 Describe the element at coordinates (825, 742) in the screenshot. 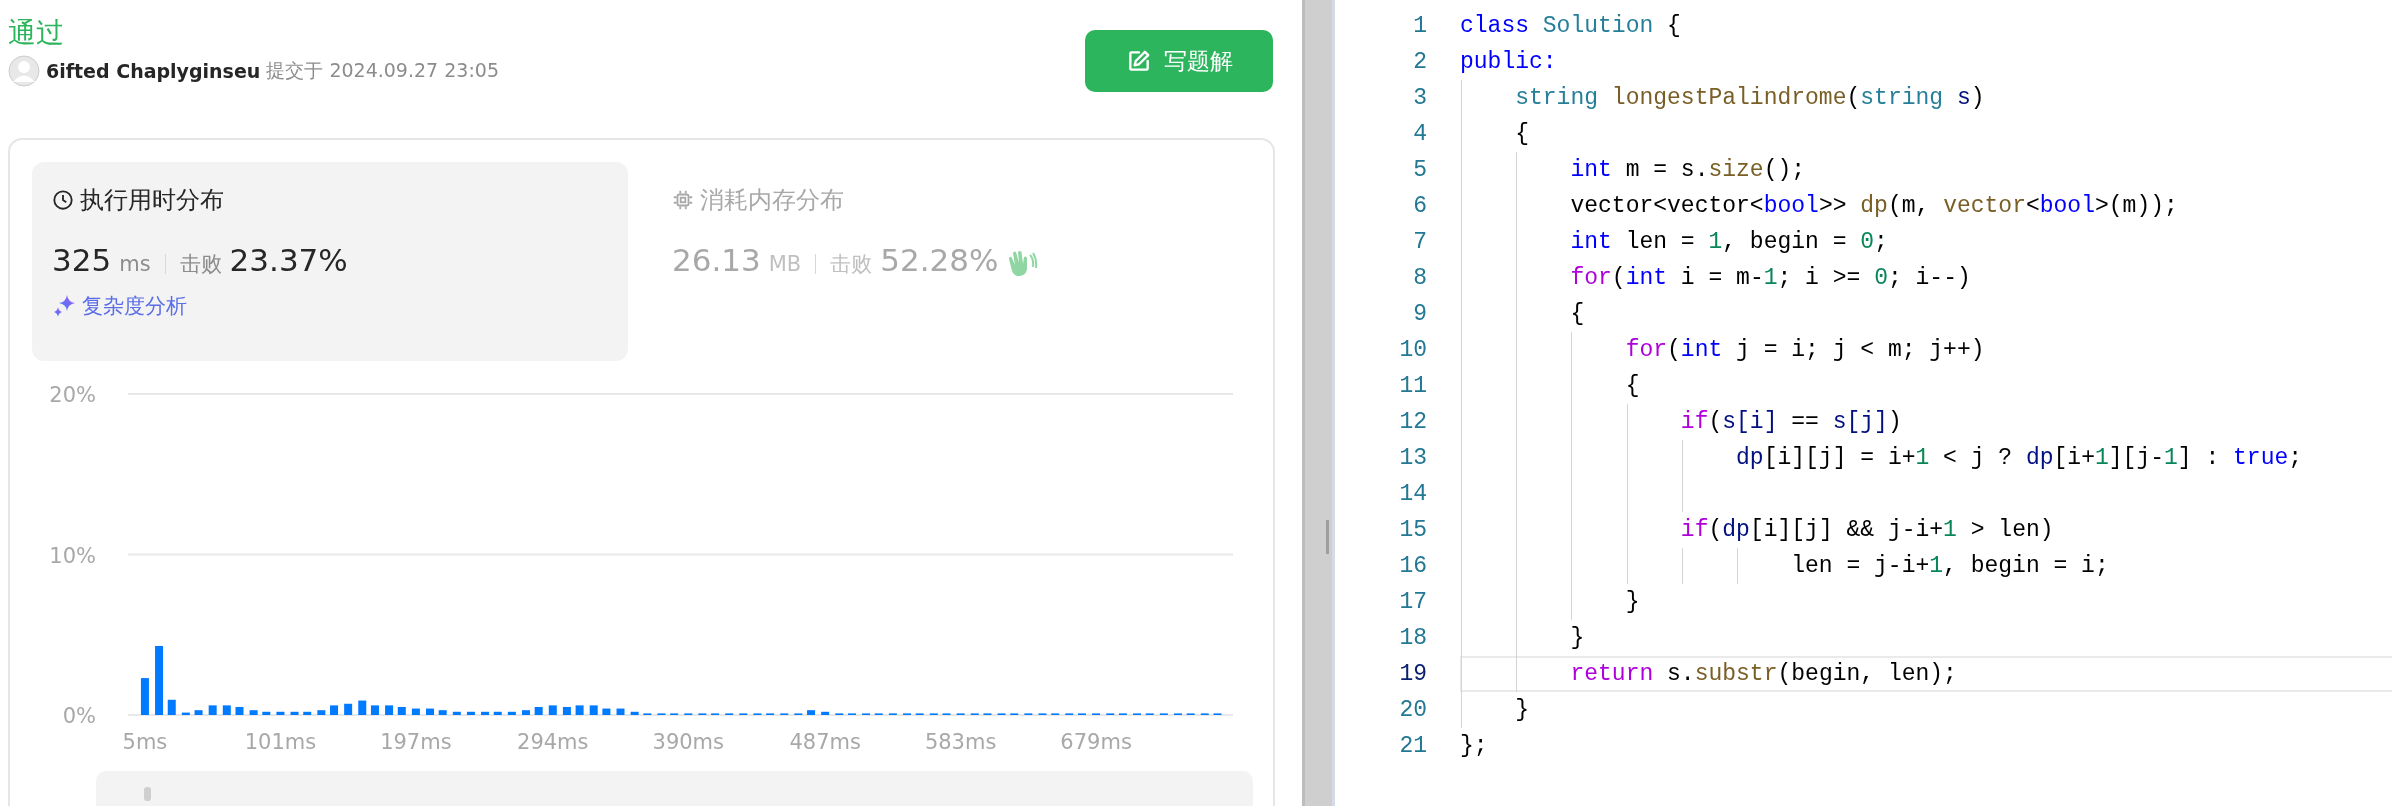

I see `x-axis-label: 487ms` at that location.